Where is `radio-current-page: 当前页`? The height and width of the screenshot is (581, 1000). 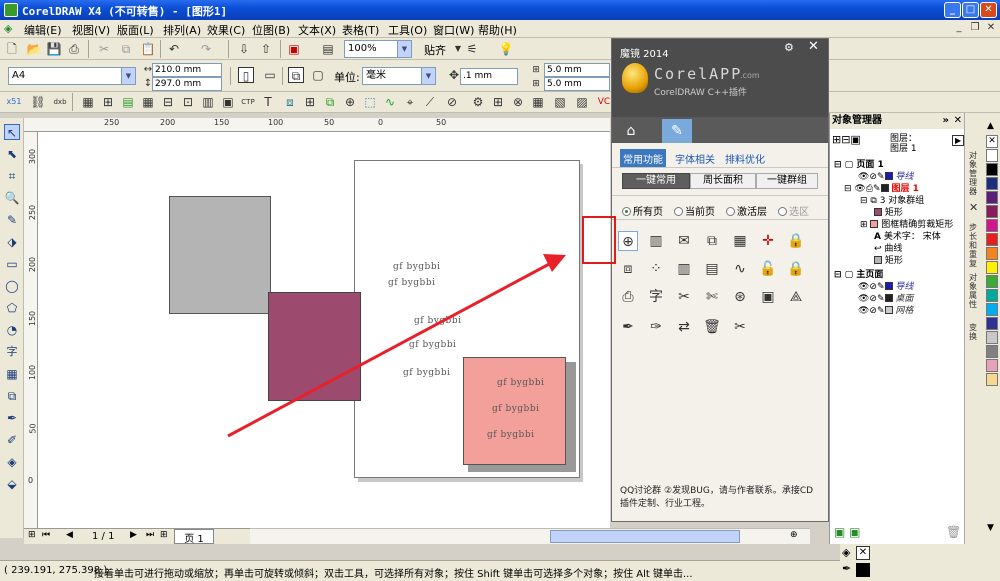 radio-current-page: 当前页 is located at coordinates (694, 210).